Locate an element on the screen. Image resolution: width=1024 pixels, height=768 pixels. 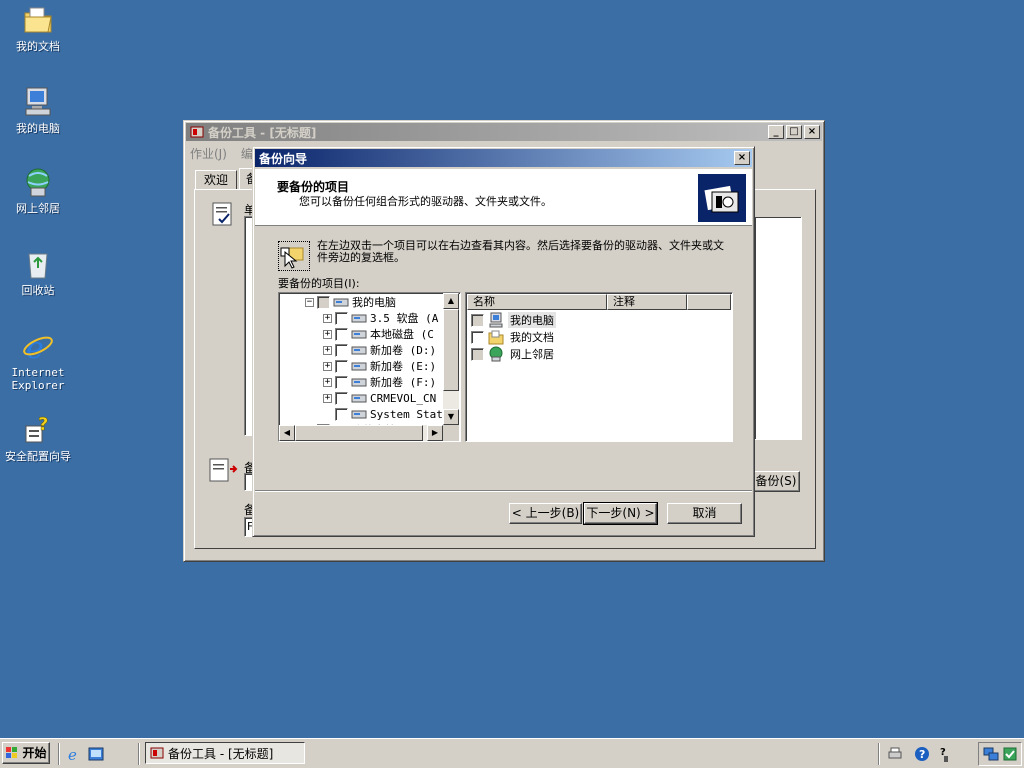
scroll-down-arrow-icon: ▼ is located at coordinates (451, 417).